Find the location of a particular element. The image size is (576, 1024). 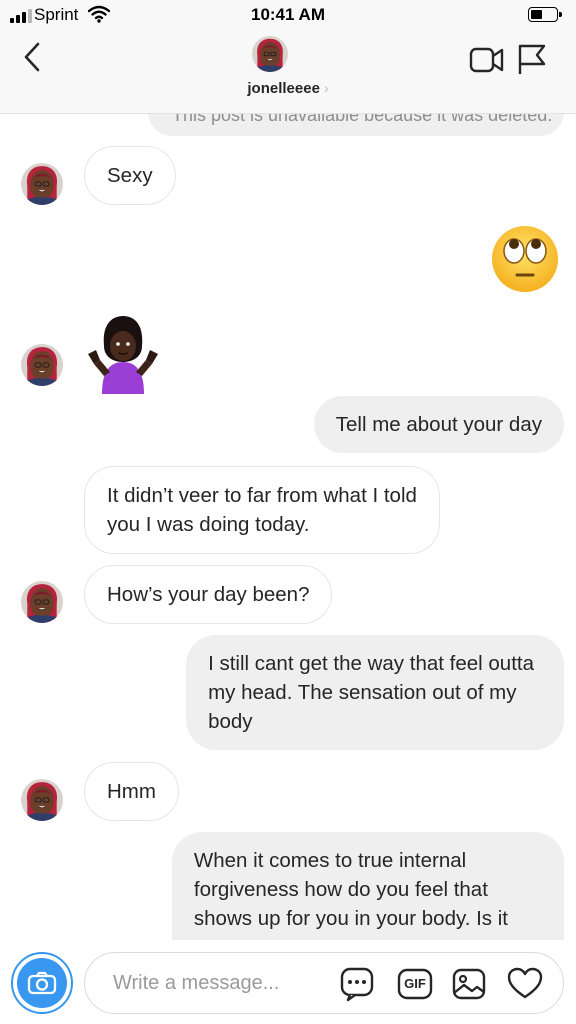

back-button is located at coordinates (33, 57).